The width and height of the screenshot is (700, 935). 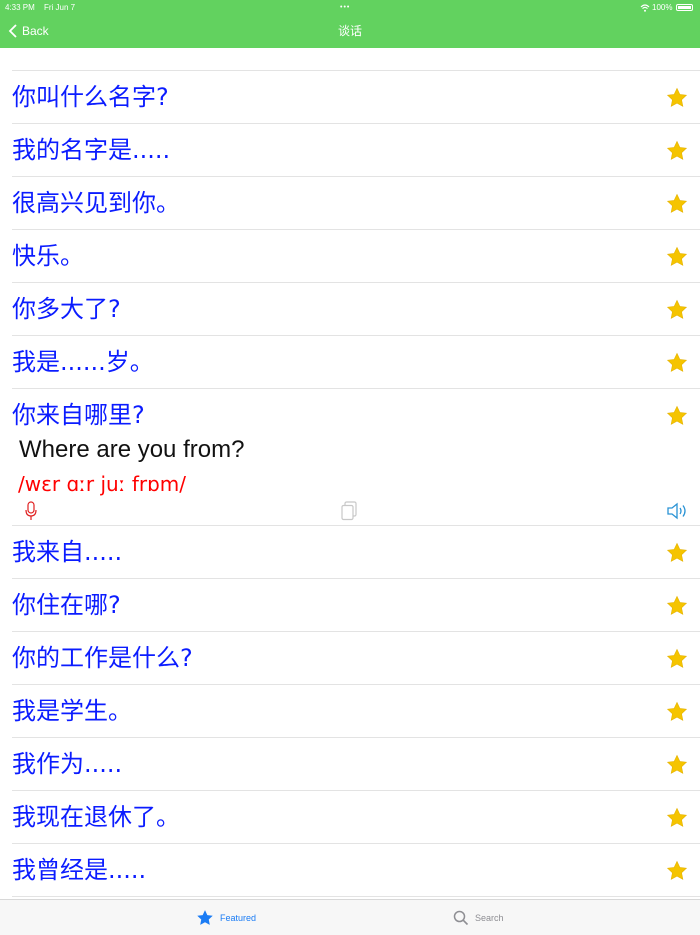 I want to click on status-date: Fri Jun 7, so click(x=60, y=7).